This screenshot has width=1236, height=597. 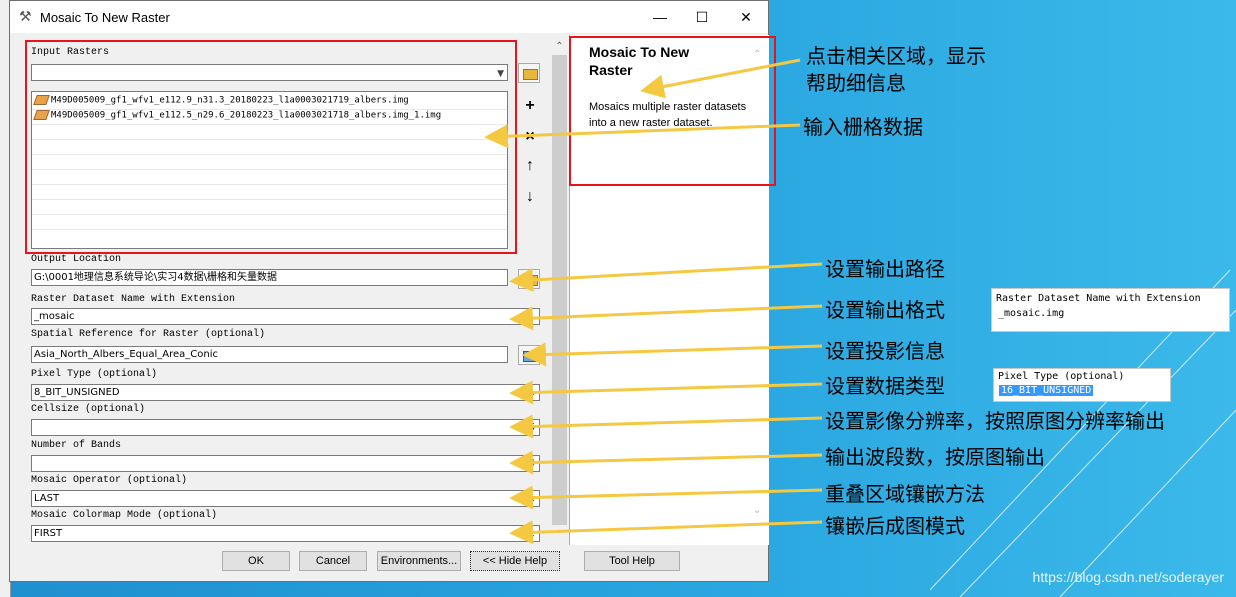 What do you see at coordinates (1031, 313) in the screenshot?
I see `inset-dataset-value: _mosaic.img` at bounding box center [1031, 313].